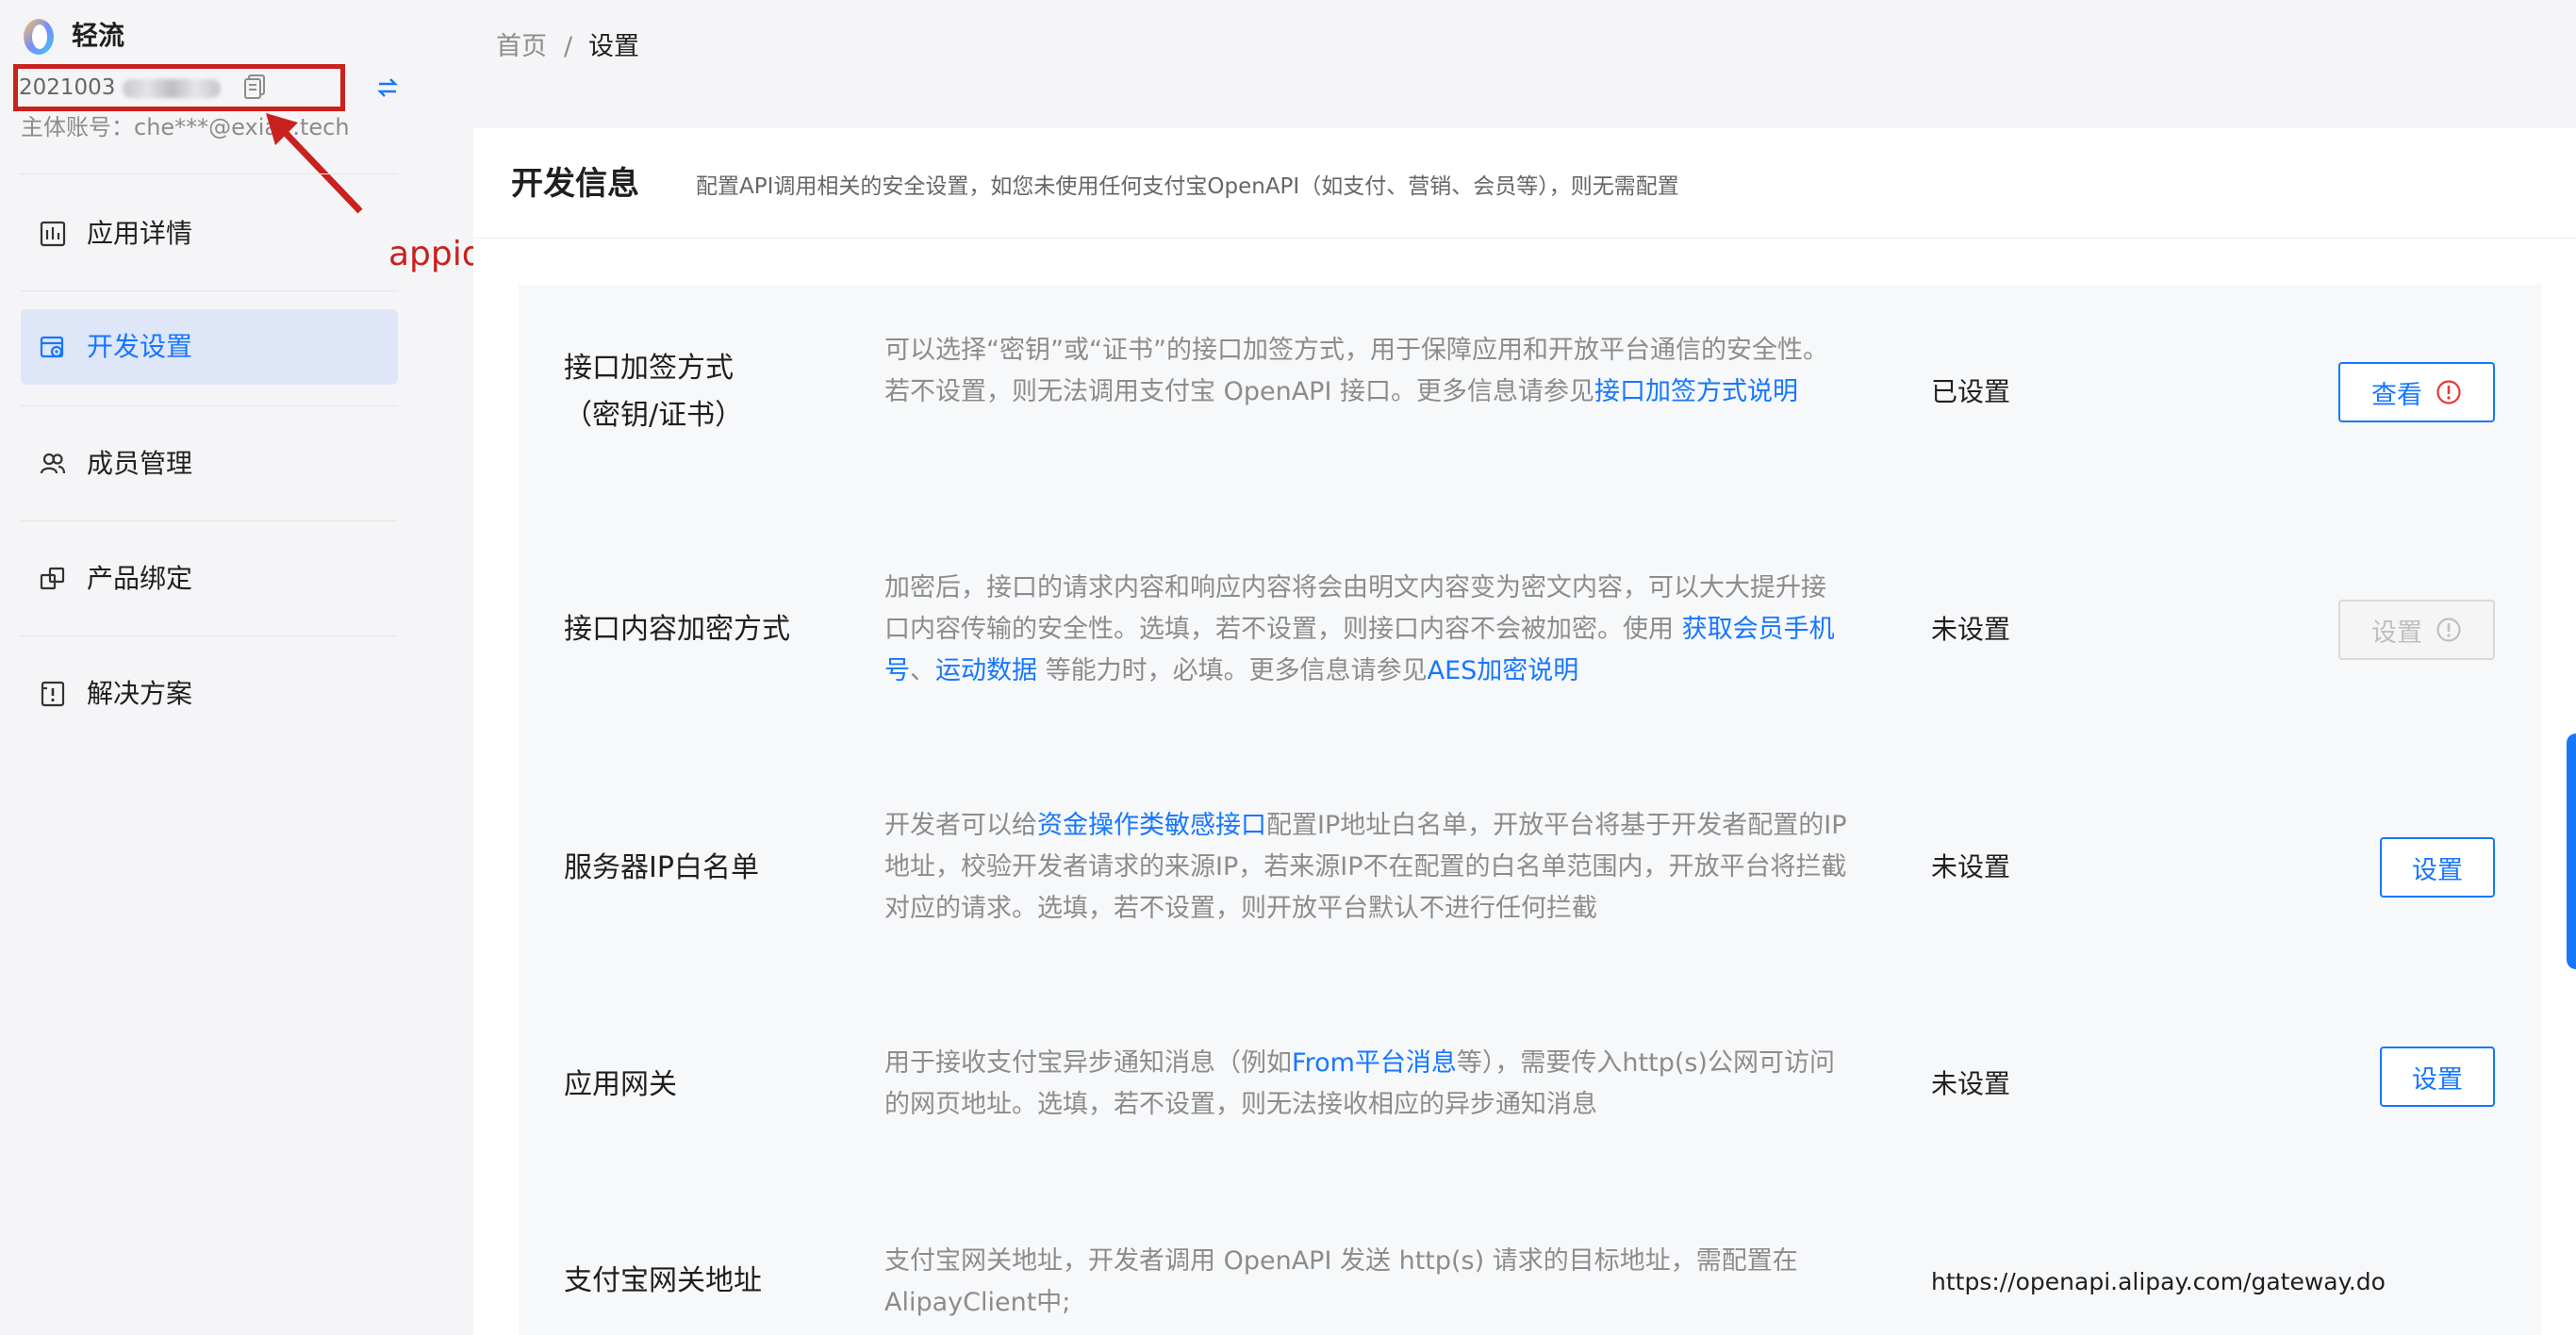 This screenshot has height=1335, width=2576. I want to click on sidebar-item-label: 解决方案, so click(140, 693).